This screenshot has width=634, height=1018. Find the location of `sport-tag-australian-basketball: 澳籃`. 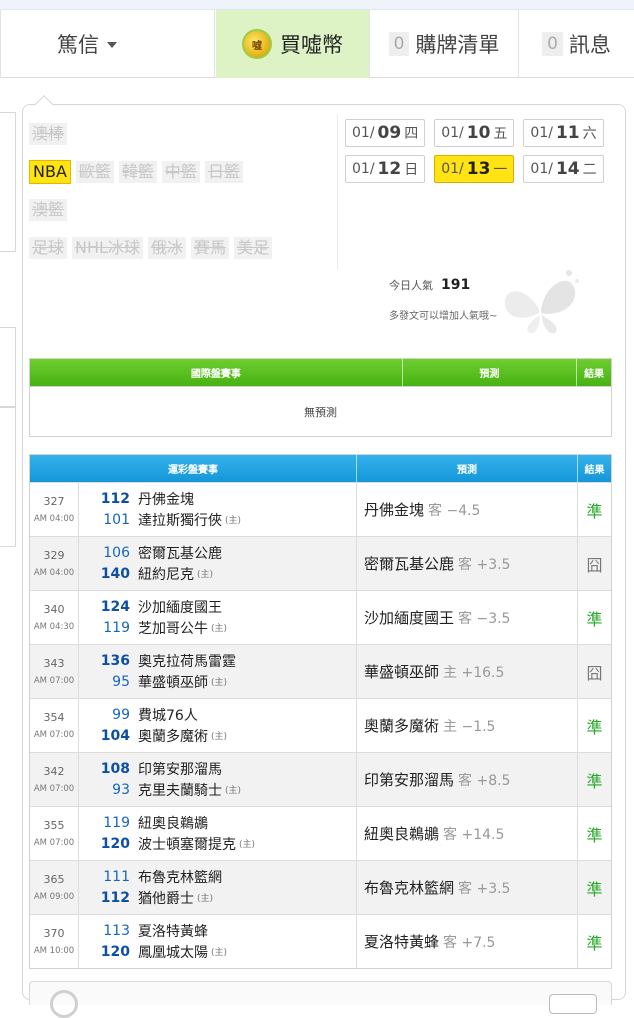

sport-tag-australian-basketball: 澳籃 is located at coordinates (48, 210).